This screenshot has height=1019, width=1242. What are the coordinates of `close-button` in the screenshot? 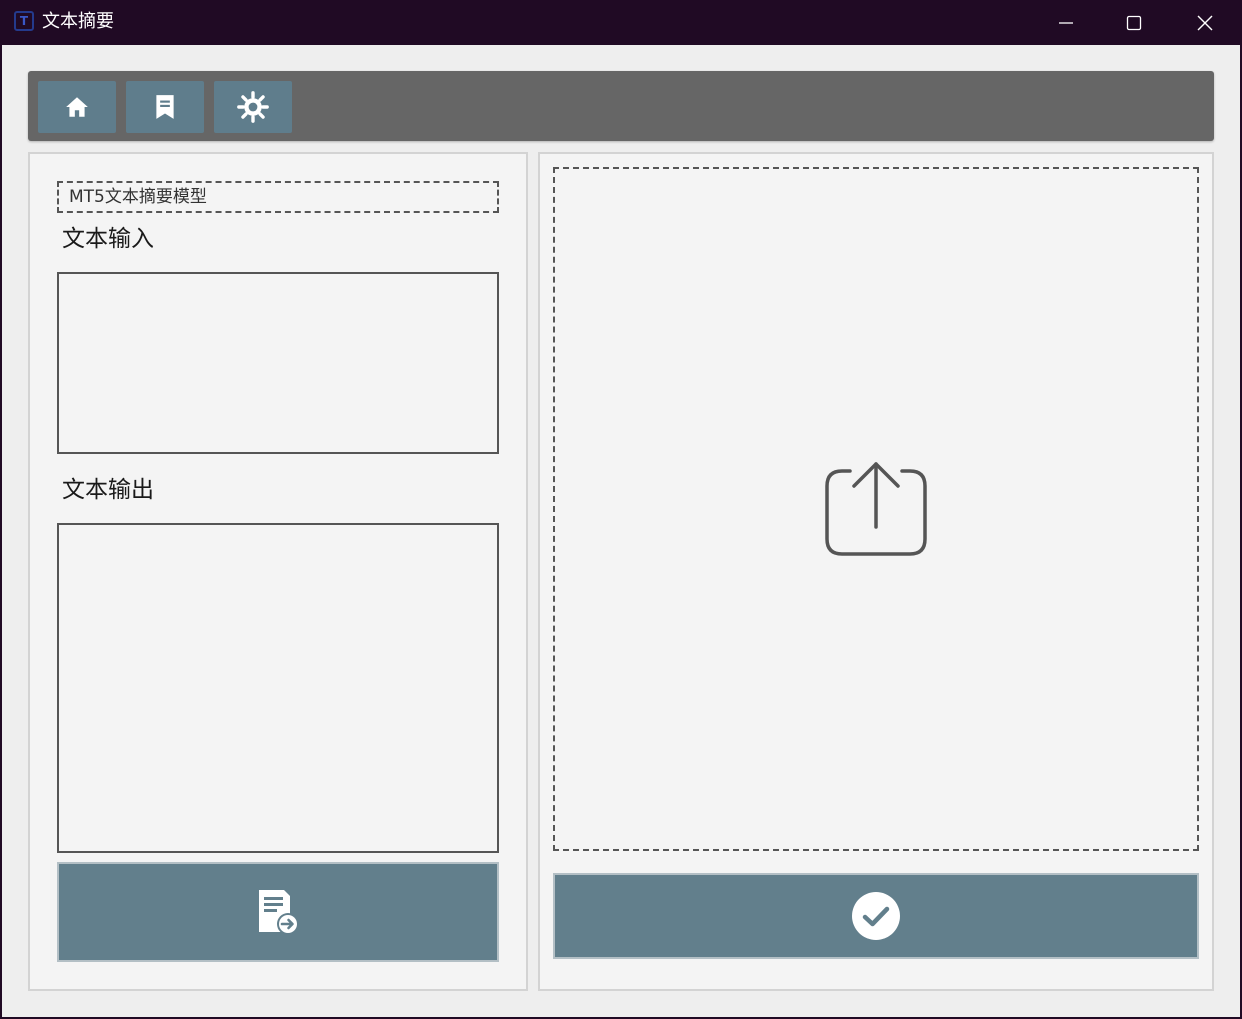 It's located at (1205, 22).